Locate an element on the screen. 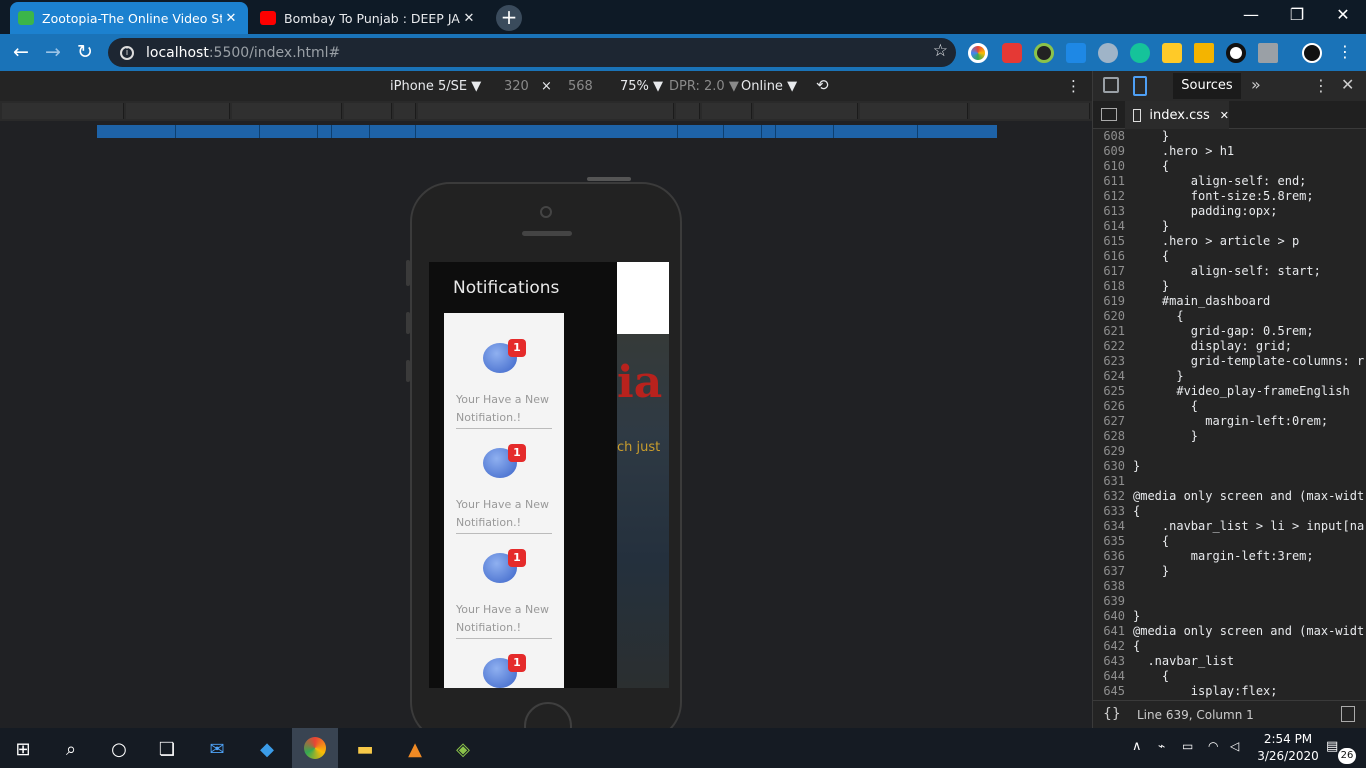 This screenshot has width=1366, height=768. code-line: 634 .navbar_list > li > input[na is located at coordinates (1229, 526).